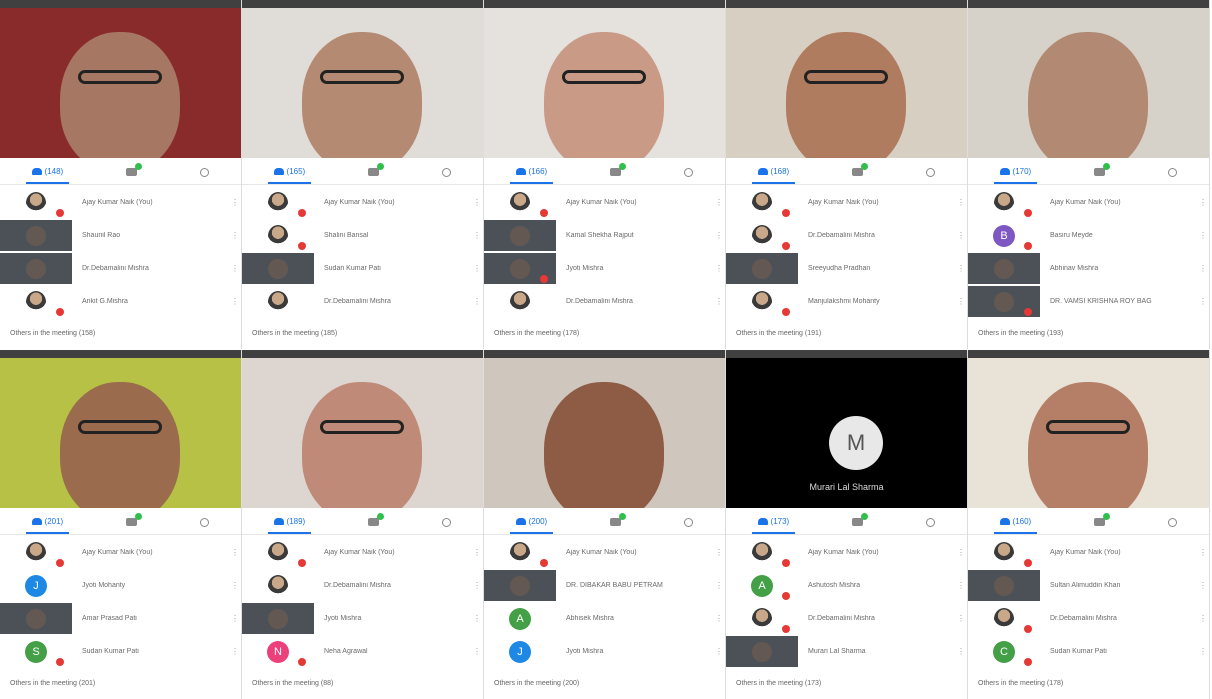  I want to click on participant-row: J Jyoti Mohanty ⋮, so click(120, 585).